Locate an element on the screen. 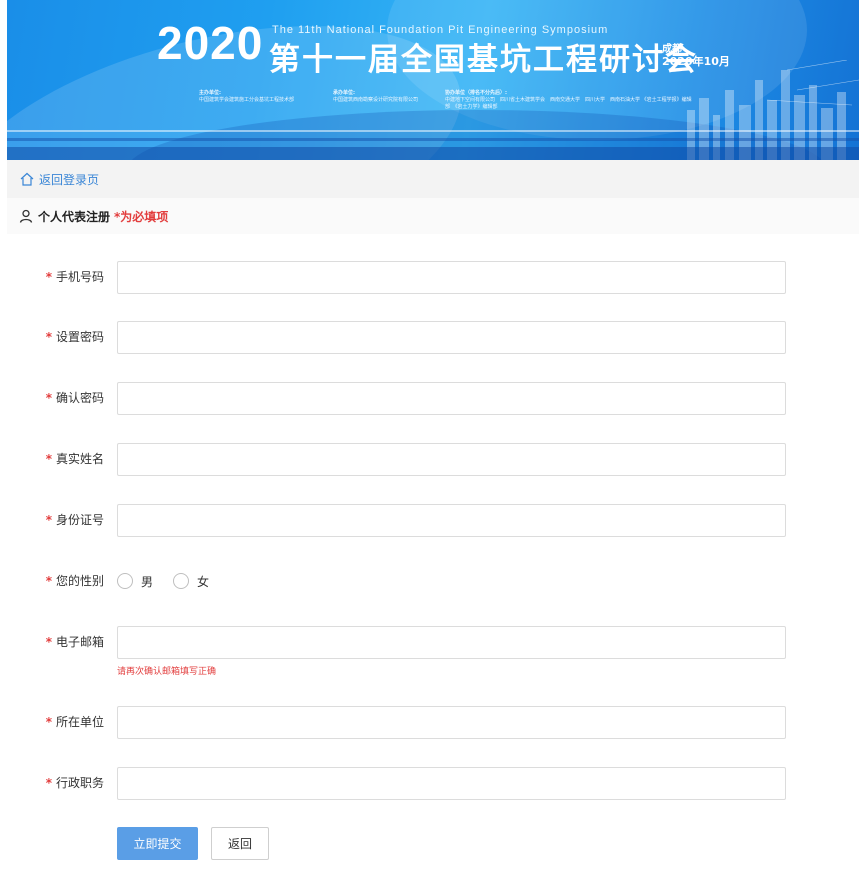 The image size is (859, 877). field-label: * 行政职务 is located at coordinates (63, 783).